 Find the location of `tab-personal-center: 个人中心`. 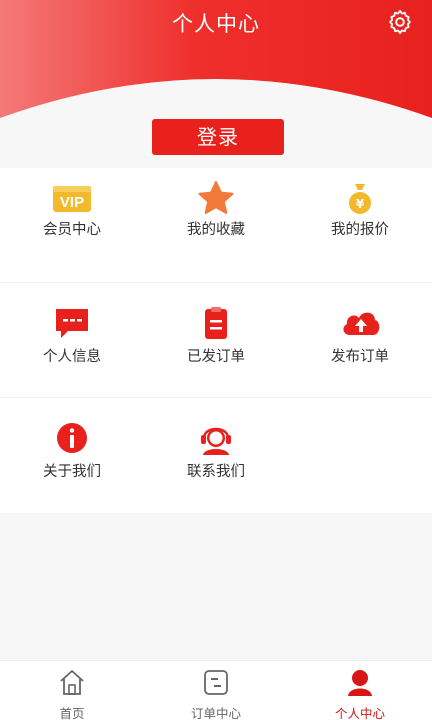

tab-personal-center: 个人中心 is located at coordinates (360, 690).